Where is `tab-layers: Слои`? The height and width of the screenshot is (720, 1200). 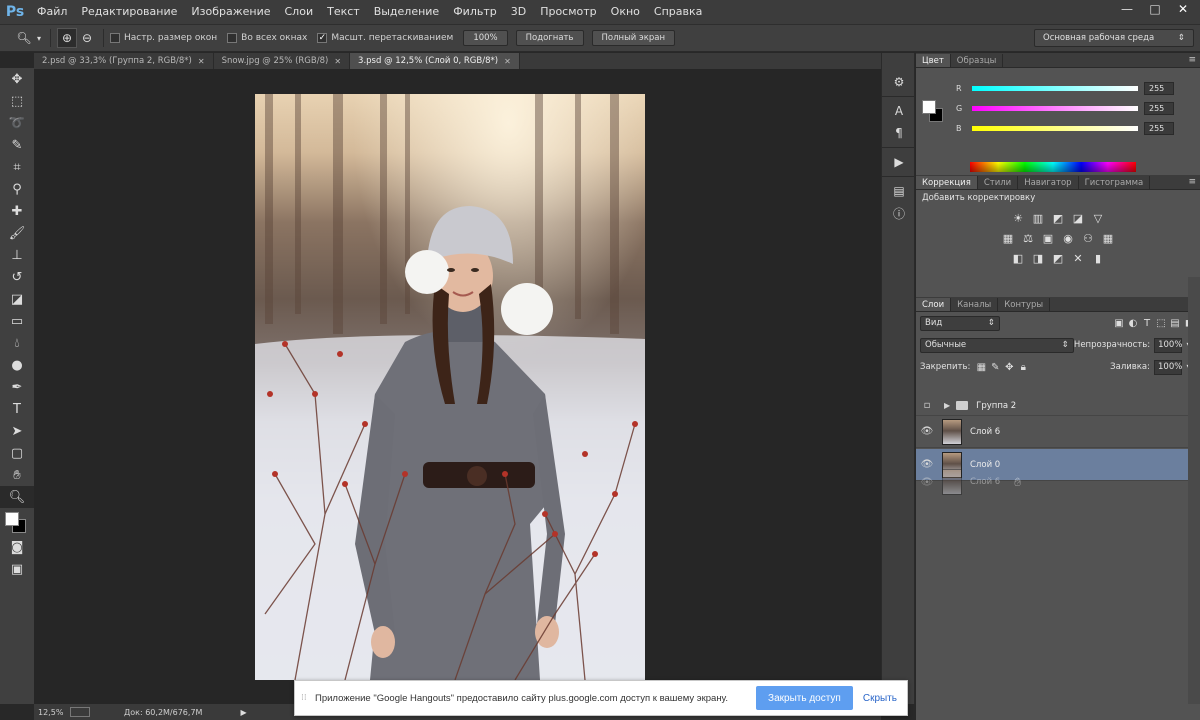
tab-layers: Слои is located at coordinates (934, 304).